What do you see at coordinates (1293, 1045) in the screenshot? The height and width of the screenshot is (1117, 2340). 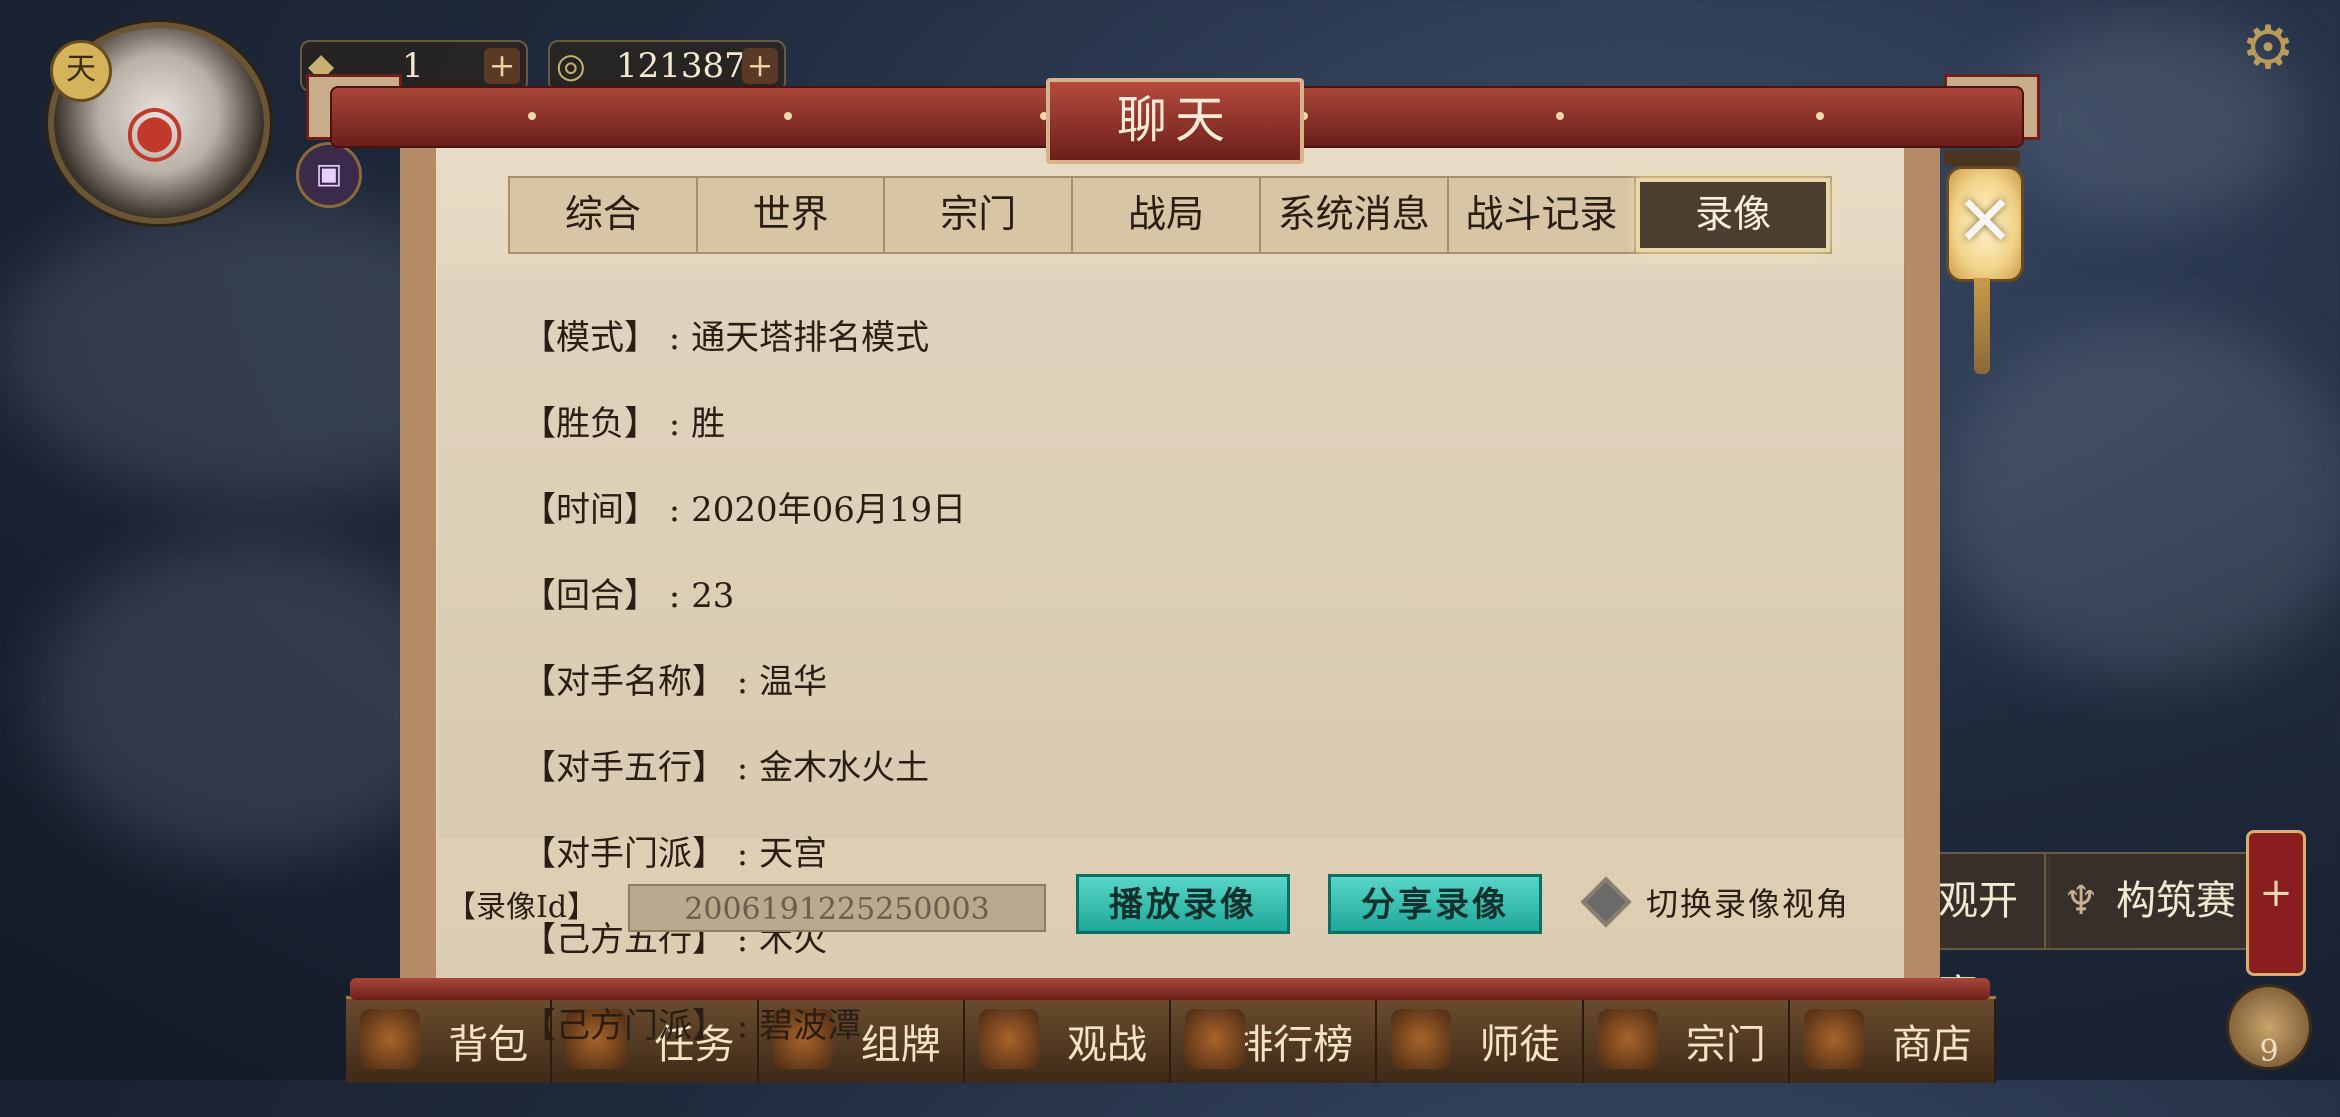 I see `nav-ranking-label: 排行榜` at bounding box center [1293, 1045].